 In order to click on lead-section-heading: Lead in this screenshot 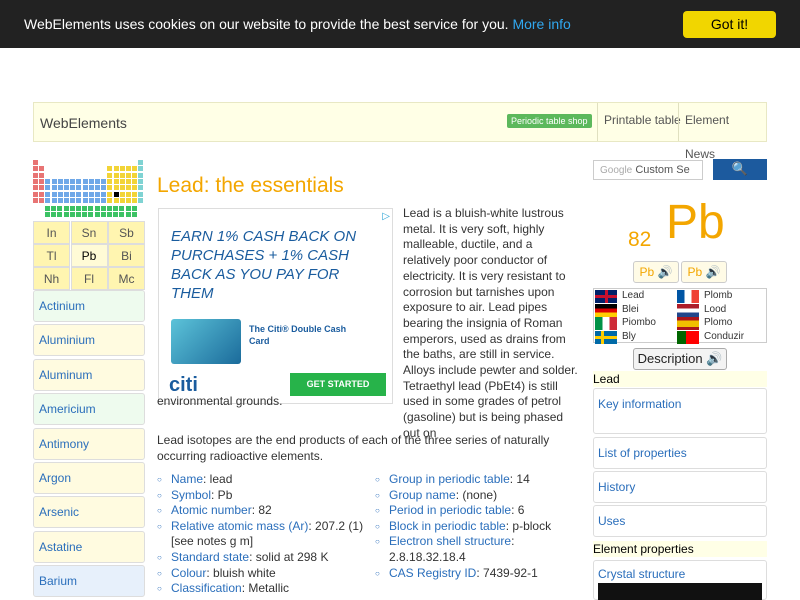, I will do `click(680, 379)`.